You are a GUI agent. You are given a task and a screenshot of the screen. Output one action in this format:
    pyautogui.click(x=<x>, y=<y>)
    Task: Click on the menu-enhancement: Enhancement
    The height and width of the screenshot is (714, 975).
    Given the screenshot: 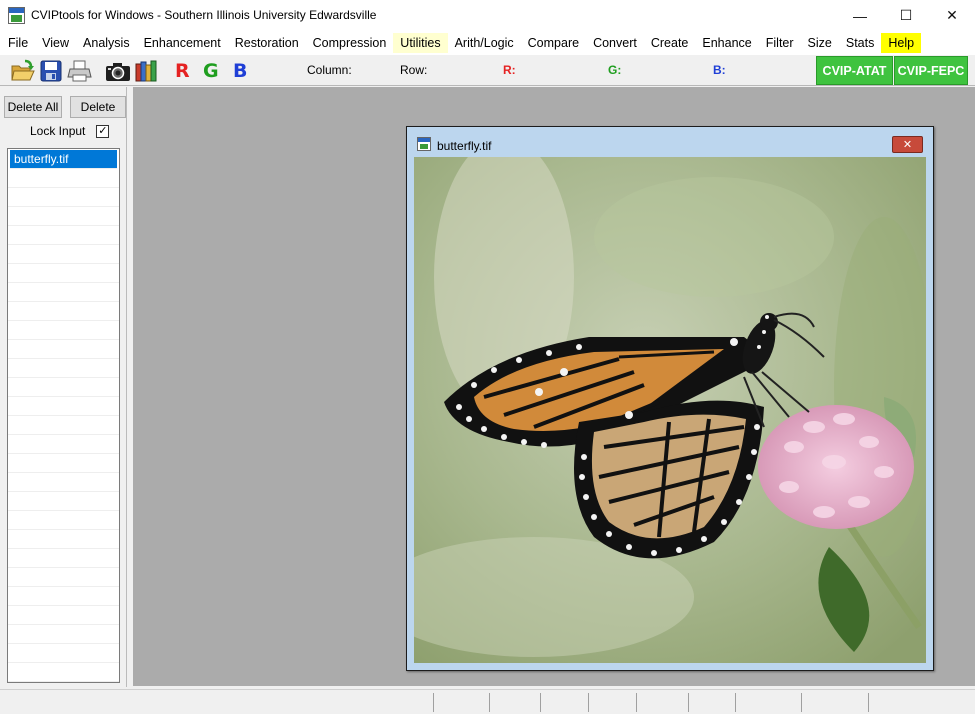 What is the action you would take?
    pyautogui.click(x=182, y=43)
    